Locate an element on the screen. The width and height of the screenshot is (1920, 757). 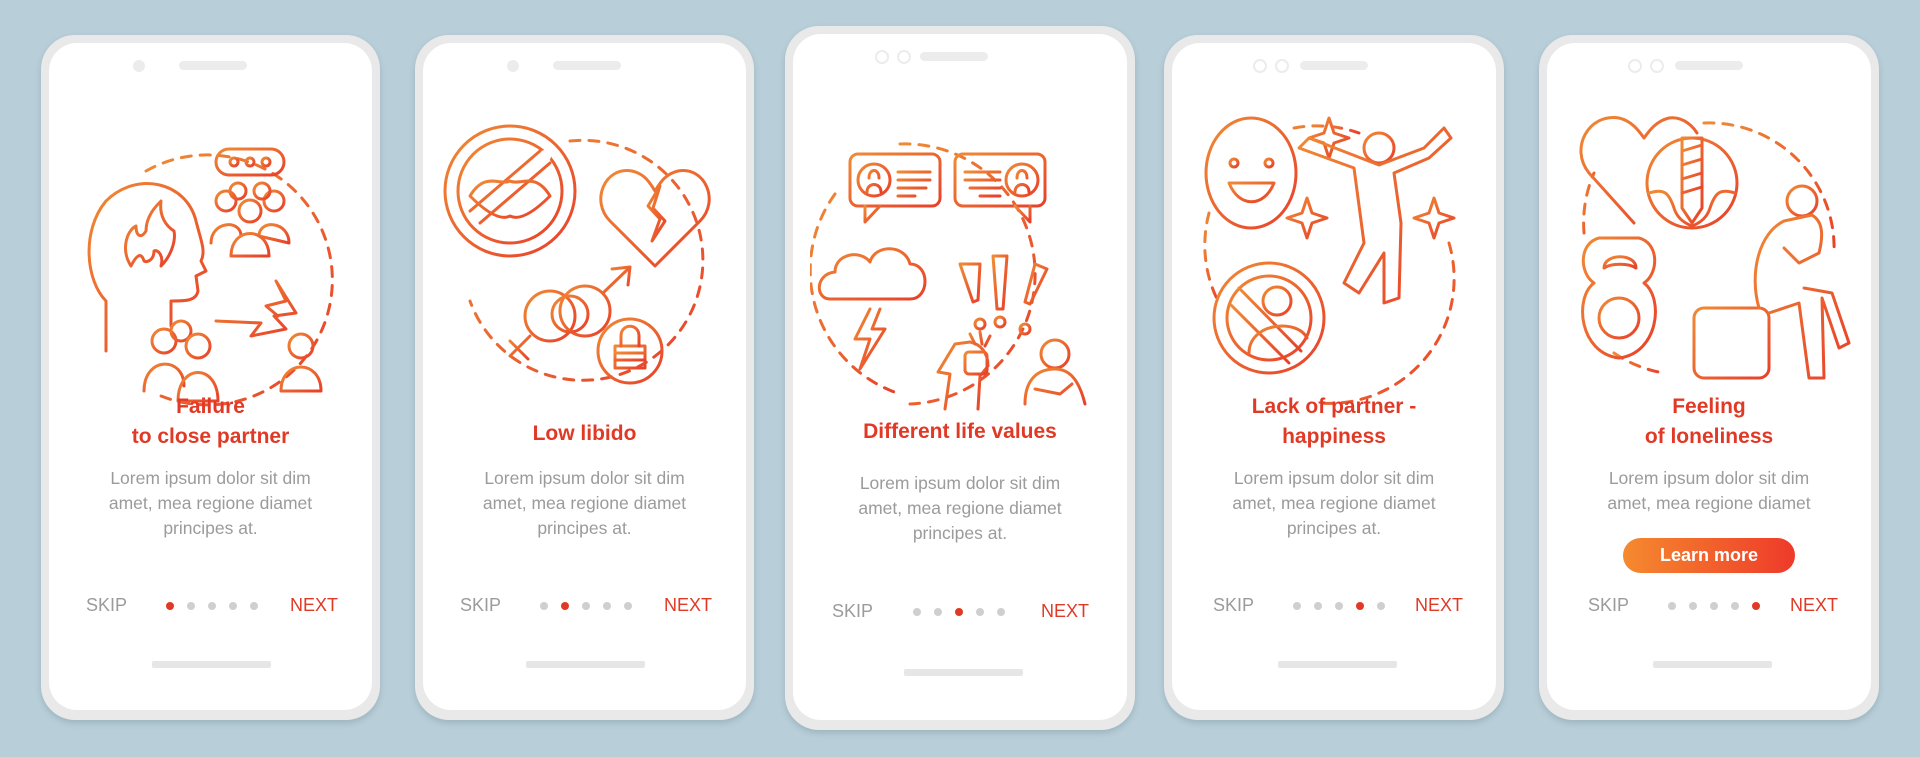
storm-cloud-icon is located at coordinates (872, 309).